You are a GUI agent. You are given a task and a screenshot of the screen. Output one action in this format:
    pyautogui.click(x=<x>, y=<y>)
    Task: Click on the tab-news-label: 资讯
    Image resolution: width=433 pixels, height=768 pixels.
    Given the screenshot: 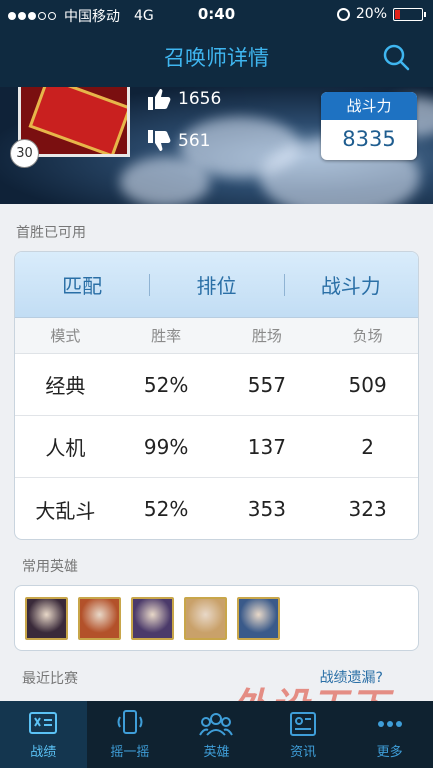 What is the action you would take?
    pyautogui.click(x=303, y=752)
    